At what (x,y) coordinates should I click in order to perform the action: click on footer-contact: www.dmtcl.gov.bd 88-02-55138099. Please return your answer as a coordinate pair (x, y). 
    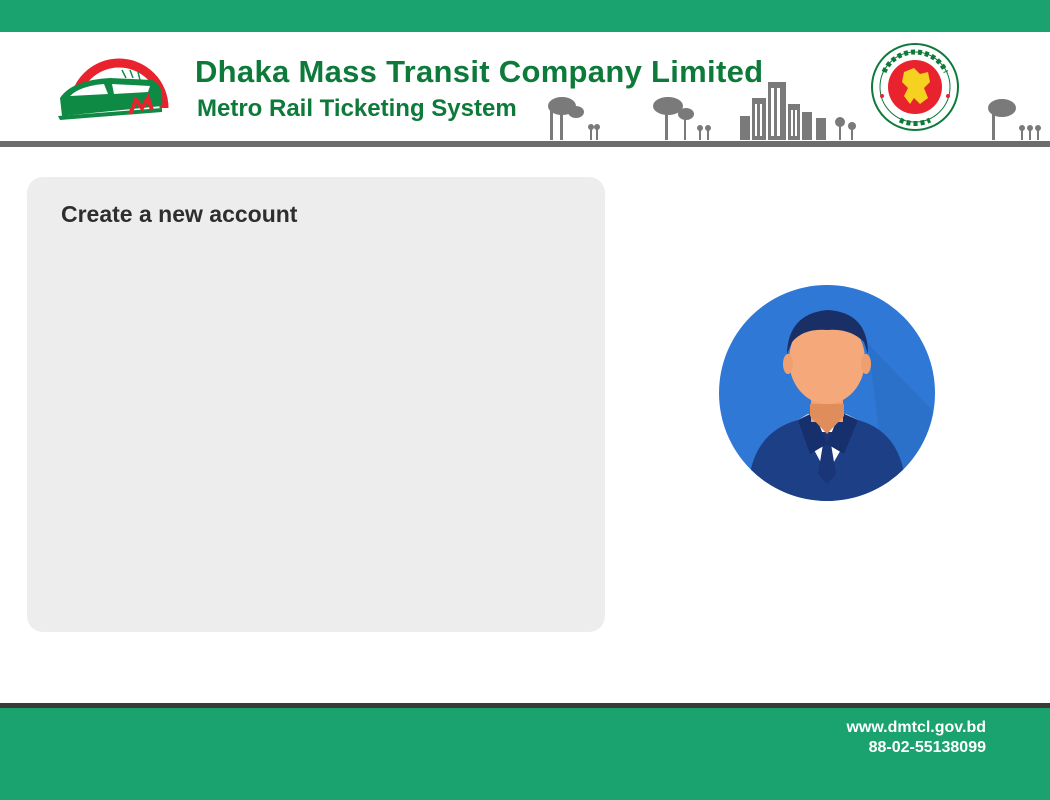
    Looking at the image, I should click on (916, 738).